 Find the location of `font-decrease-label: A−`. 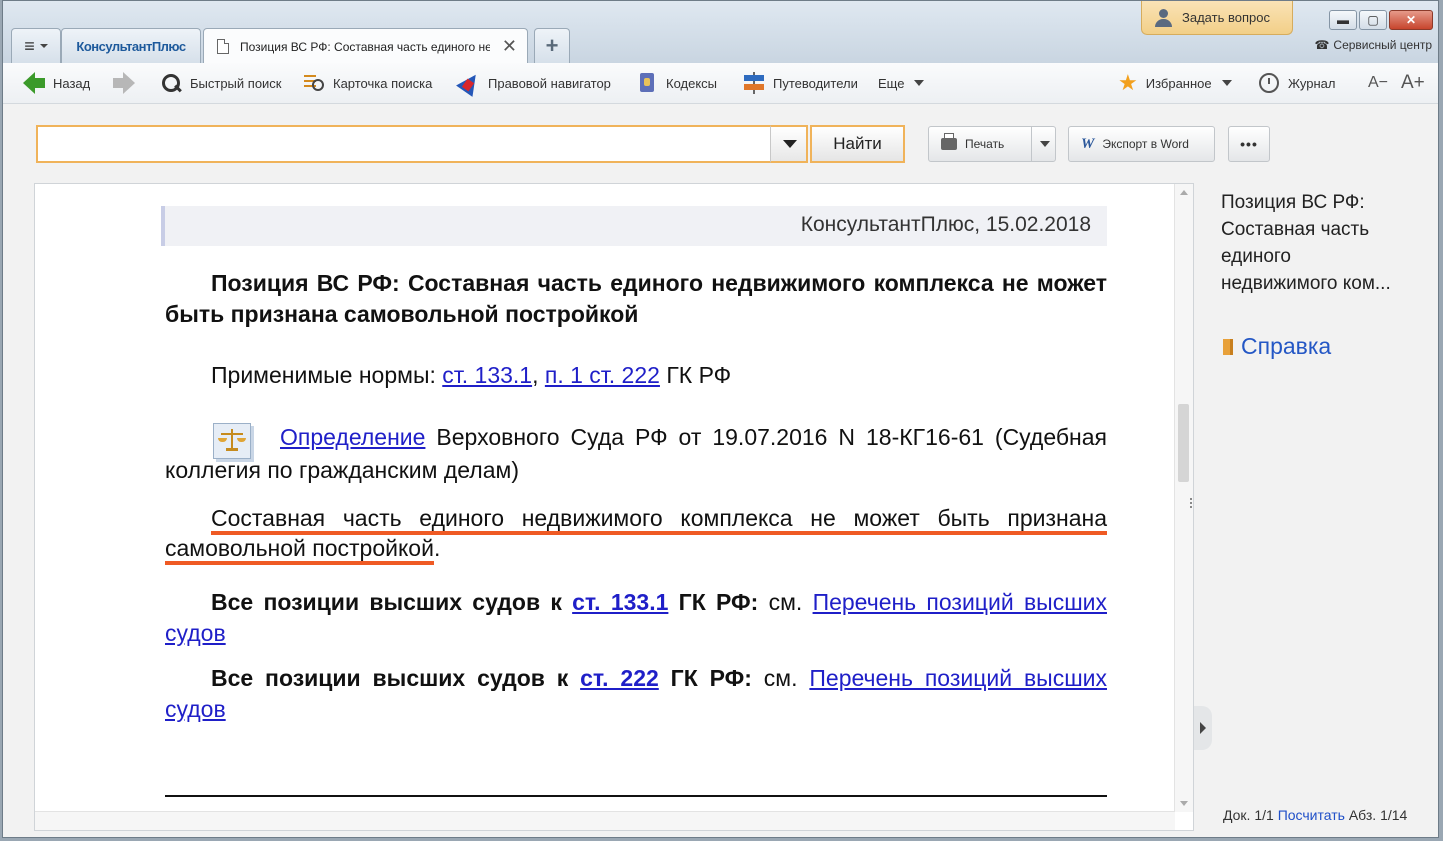

font-decrease-label: A− is located at coordinates (1378, 82).